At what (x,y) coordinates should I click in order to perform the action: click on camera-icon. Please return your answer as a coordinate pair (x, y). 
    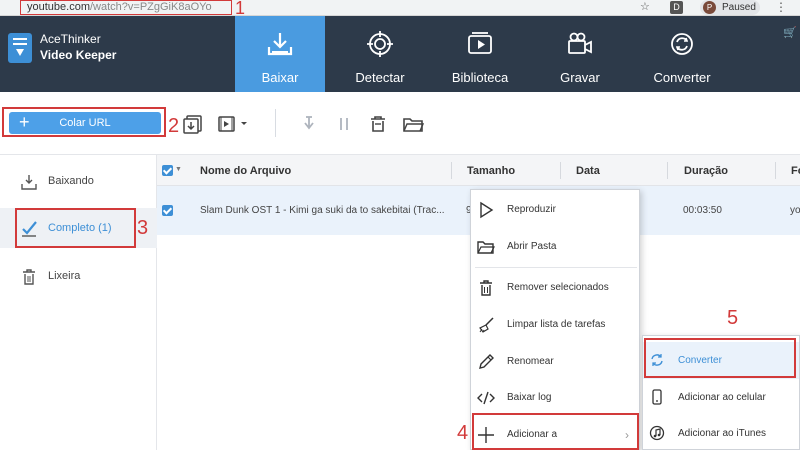
    Looking at the image, I should click on (580, 43).